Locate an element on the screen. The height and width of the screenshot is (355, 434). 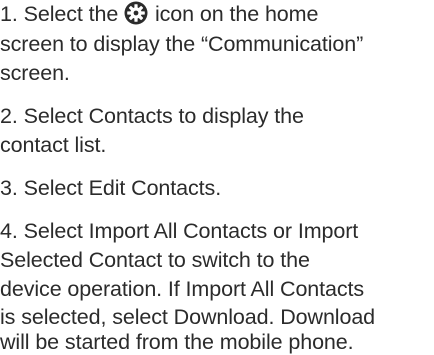
step-1-line-1: 1. Select the icon on the home is located at coordinates (159, 14).